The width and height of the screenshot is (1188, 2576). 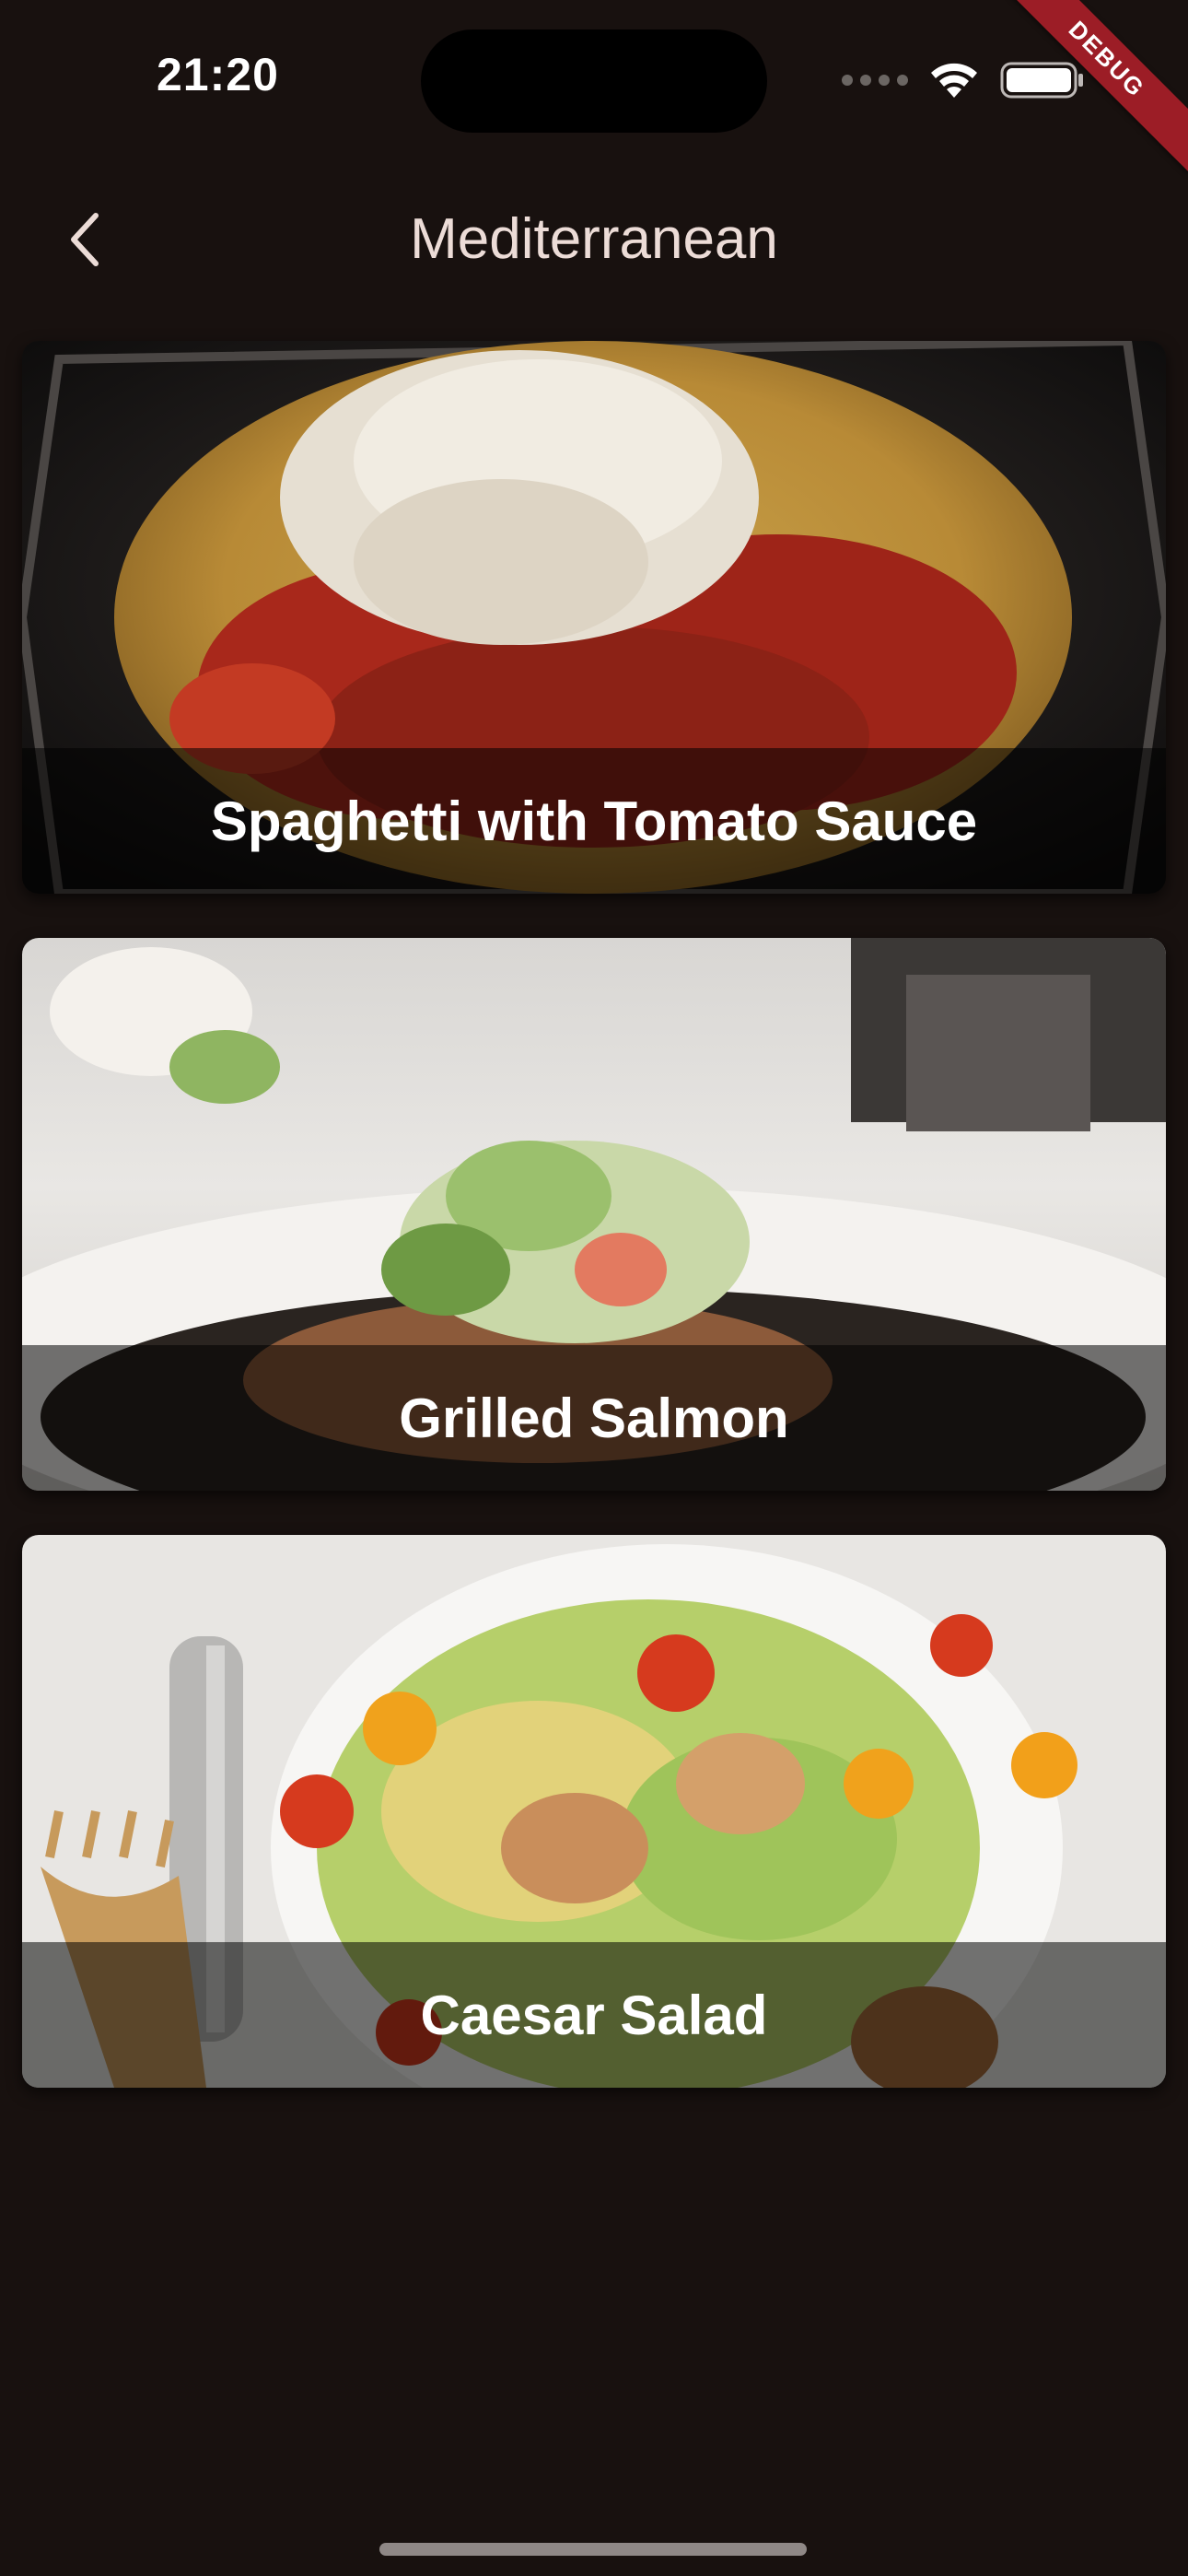 I want to click on app-bar: Mediterranean, so click(x=594, y=239).